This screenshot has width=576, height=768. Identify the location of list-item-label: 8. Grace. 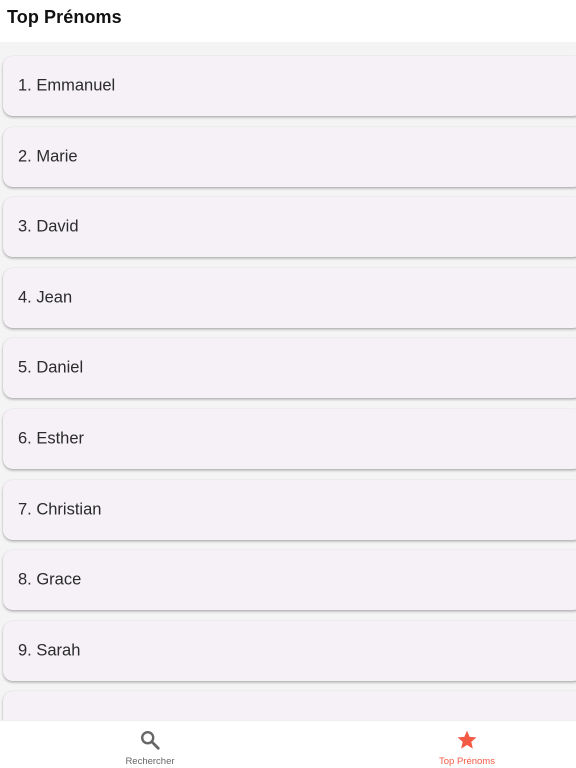
(50, 579).